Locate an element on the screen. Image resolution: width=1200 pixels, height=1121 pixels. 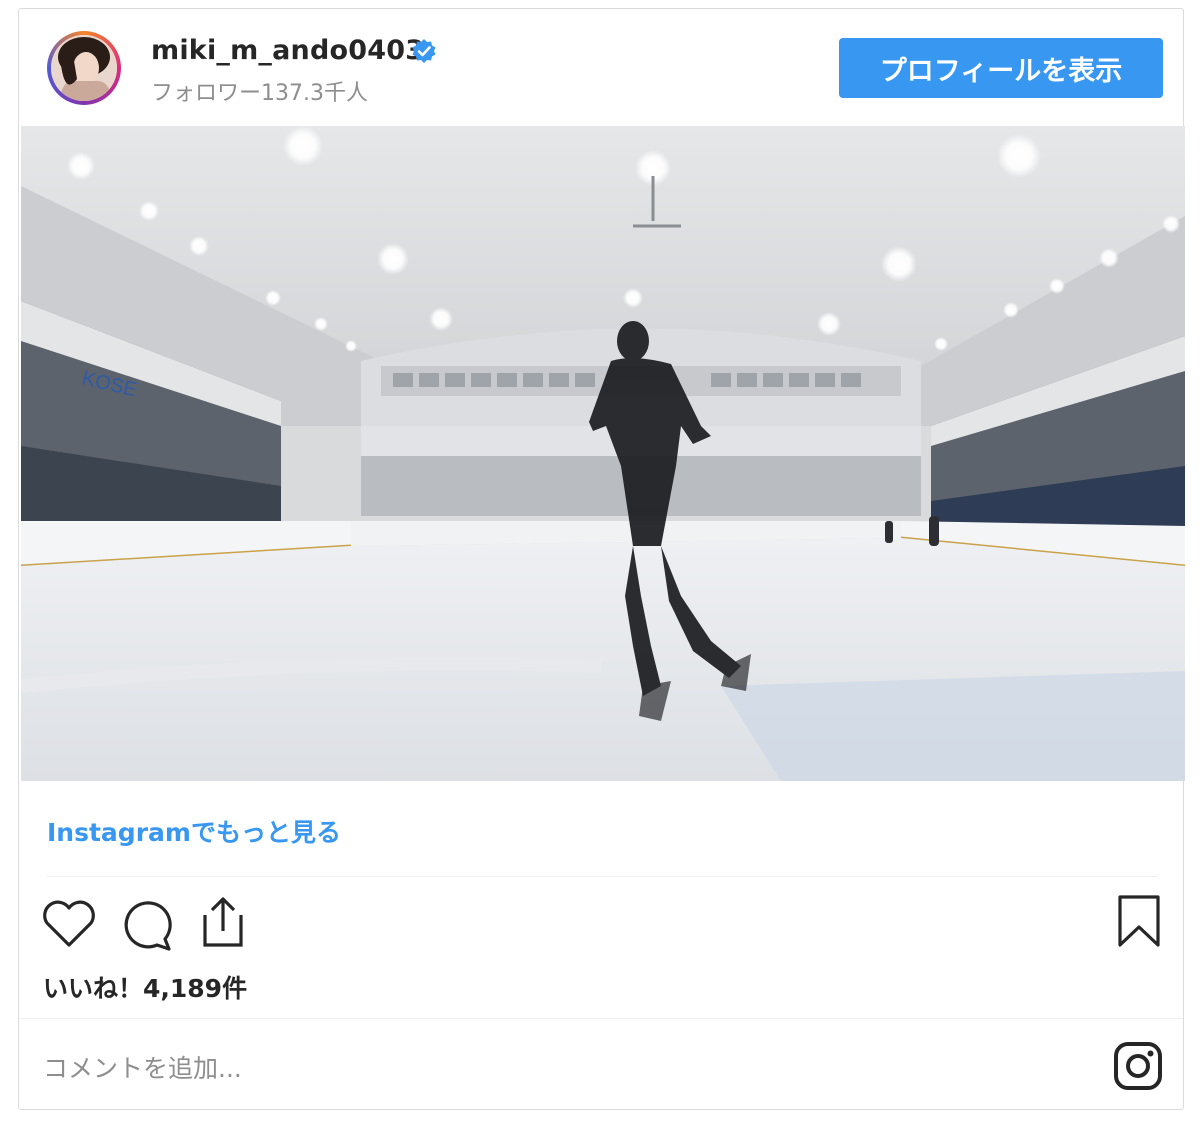
bookmark-icon is located at coordinates (1139, 921).